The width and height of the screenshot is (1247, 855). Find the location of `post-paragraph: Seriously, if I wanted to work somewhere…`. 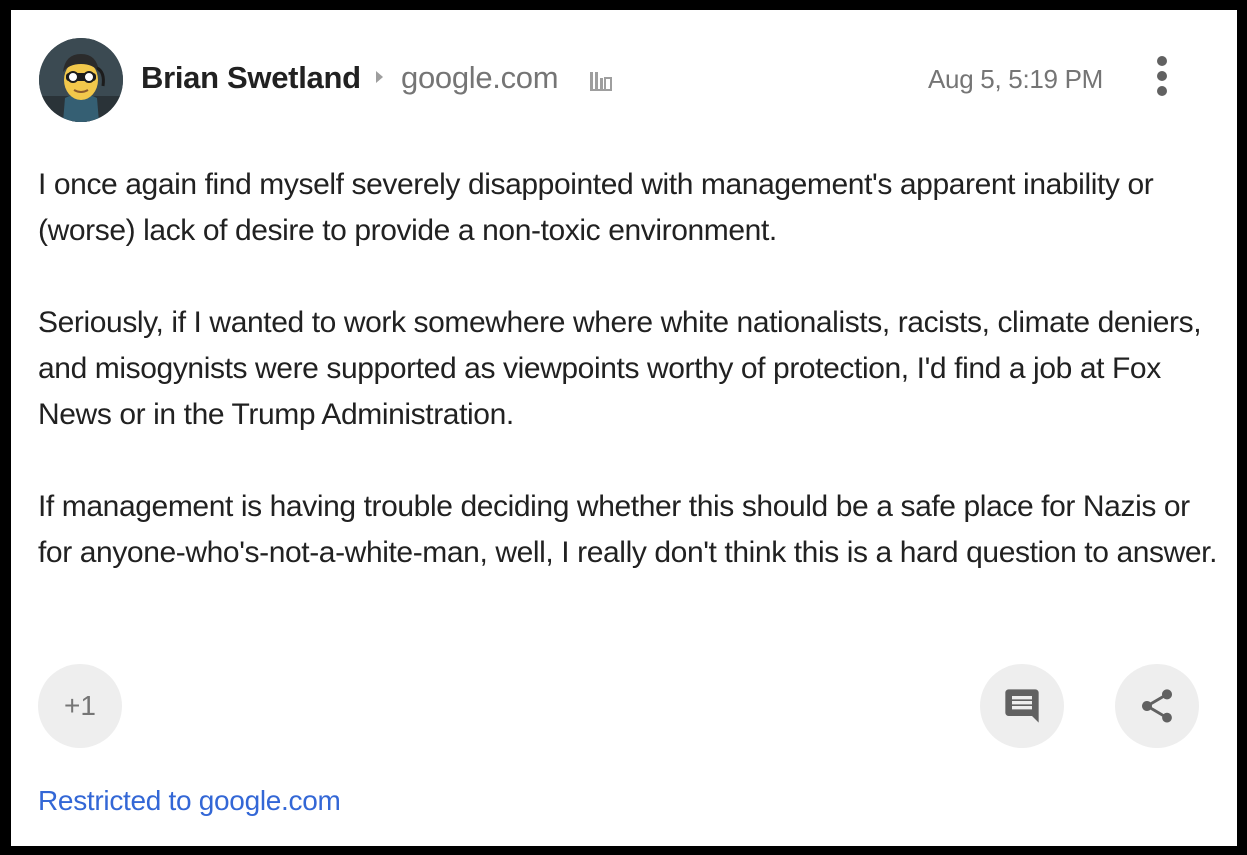

post-paragraph: Seriously, if I wanted to work somewhere… is located at coordinates (620, 368).